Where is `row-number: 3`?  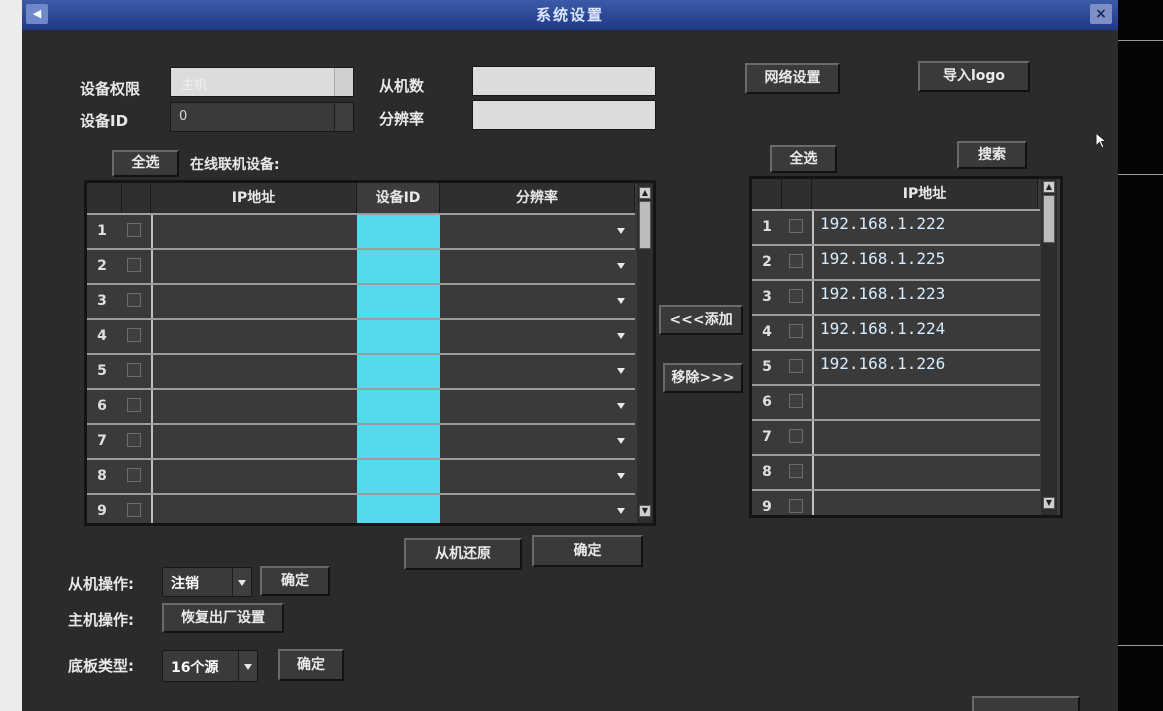
row-number: 3 is located at coordinates (102, 301).